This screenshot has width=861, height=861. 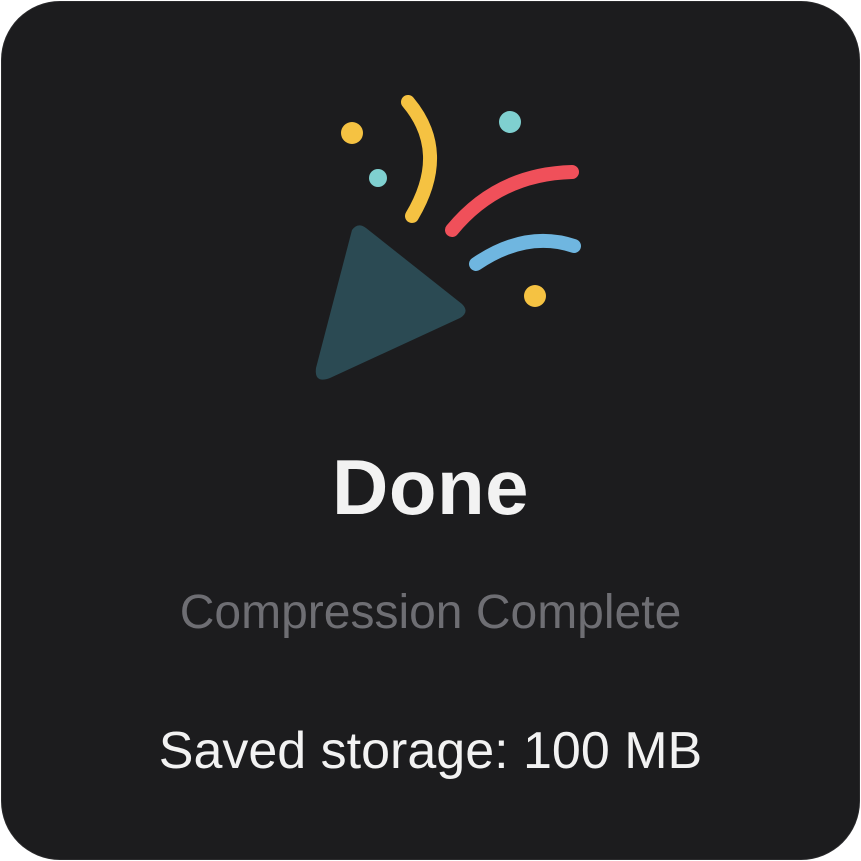 I want to click on red-streamer, so click(x=512, y=201).